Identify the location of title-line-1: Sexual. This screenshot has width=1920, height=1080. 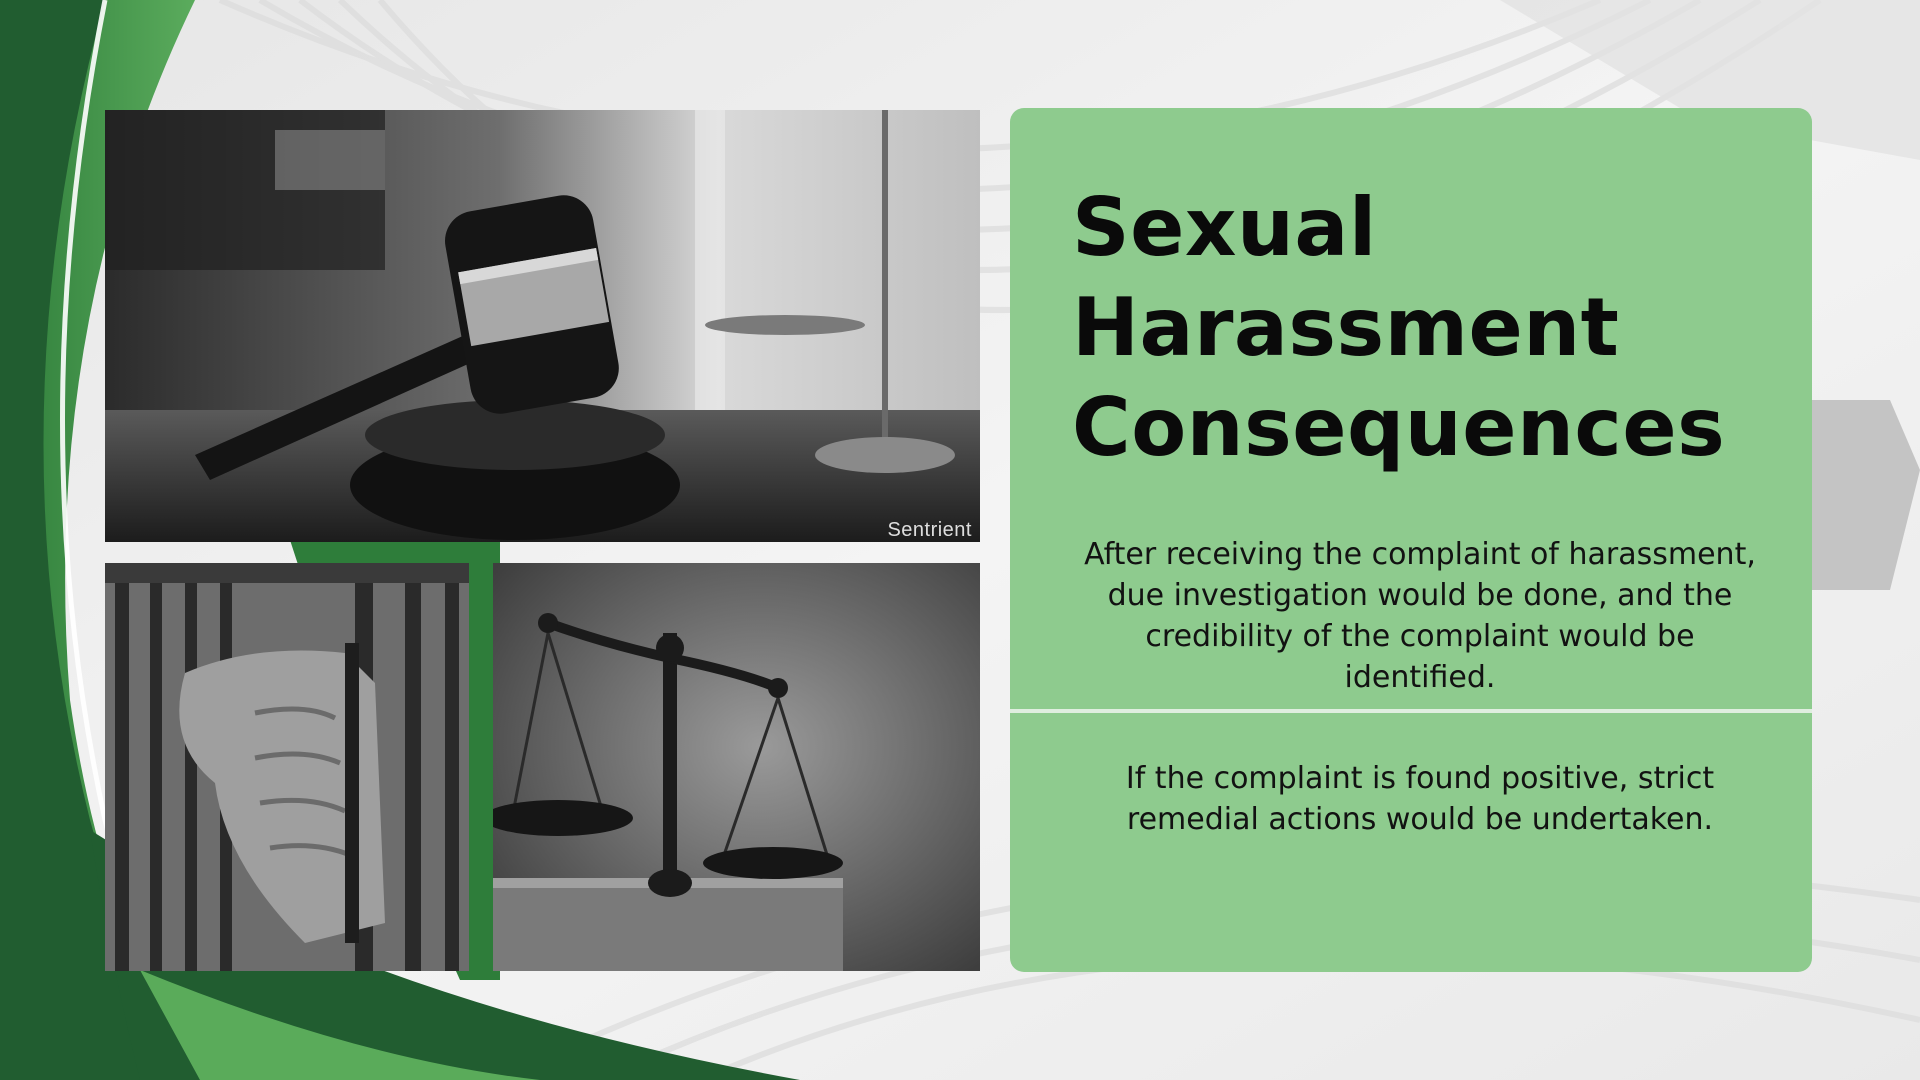
(1224, 227).